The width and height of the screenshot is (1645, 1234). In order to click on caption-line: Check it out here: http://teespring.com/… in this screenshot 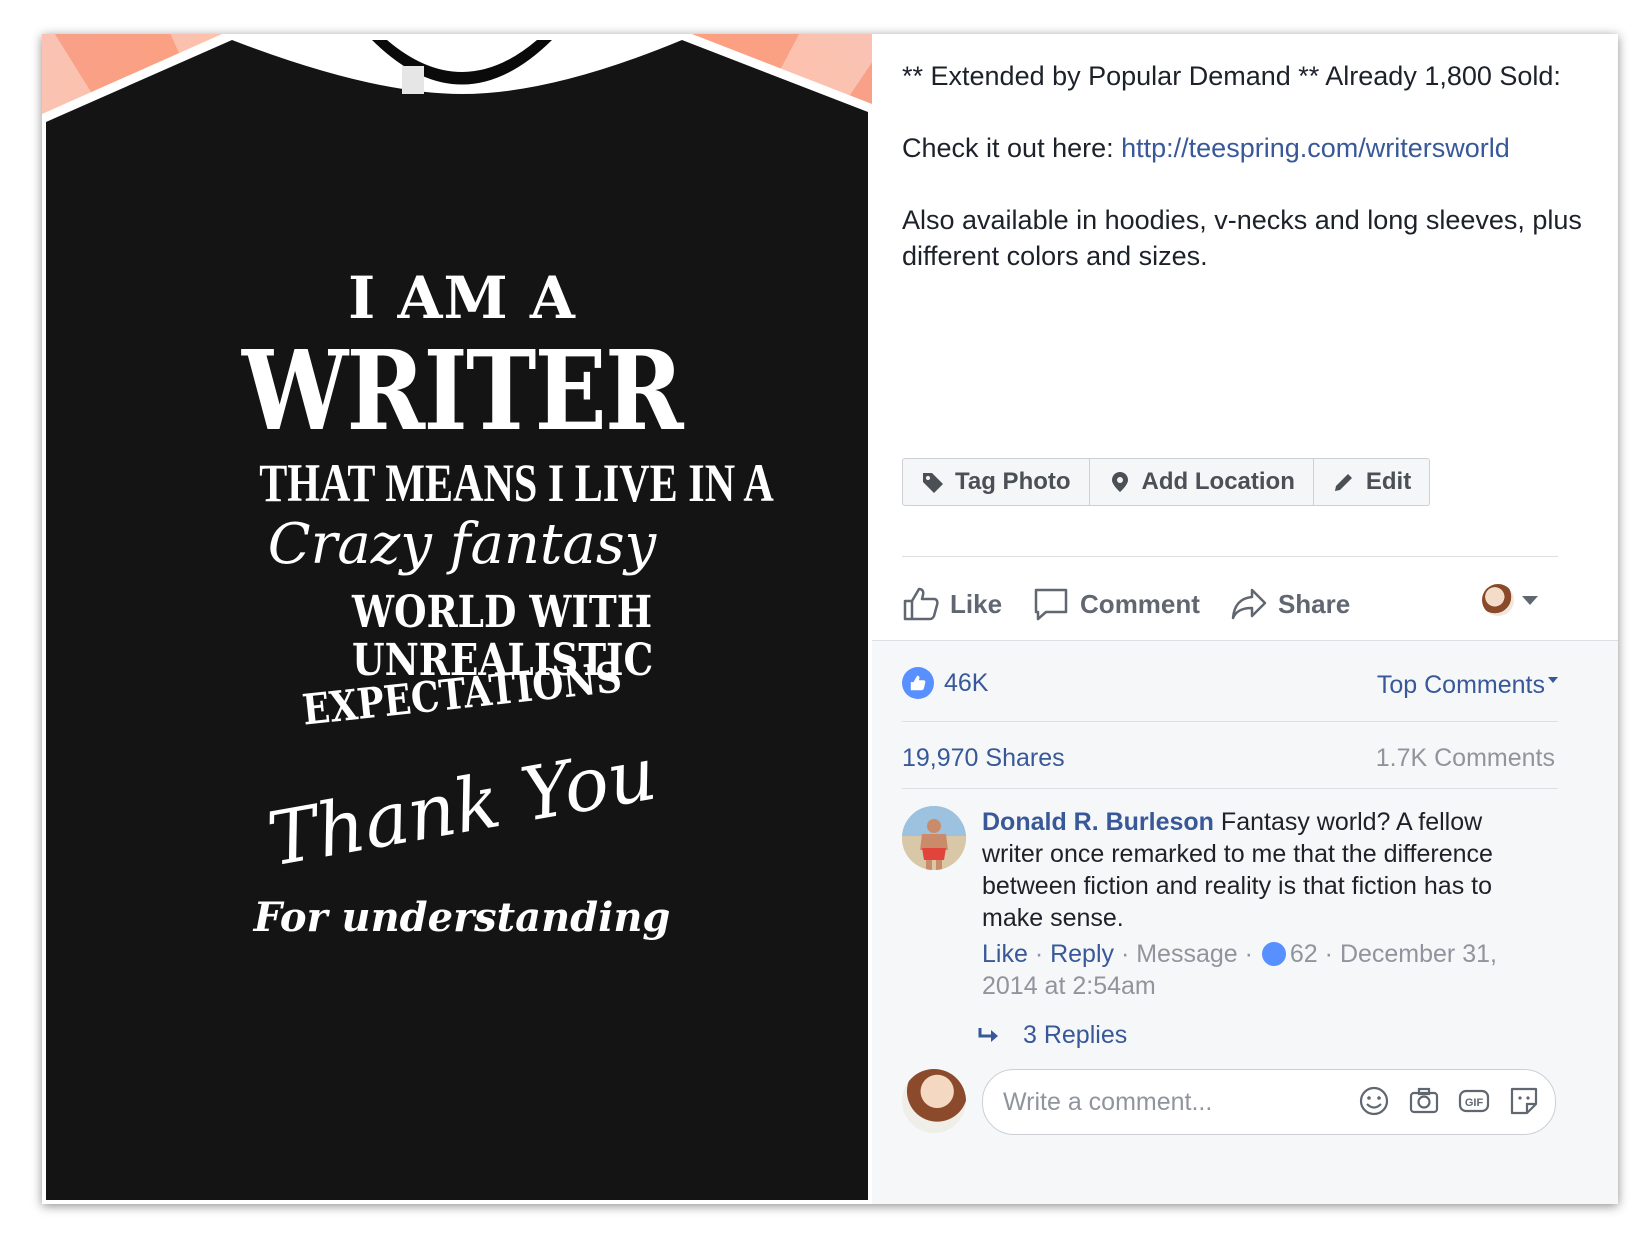, I will do `click(1252, 148)`.